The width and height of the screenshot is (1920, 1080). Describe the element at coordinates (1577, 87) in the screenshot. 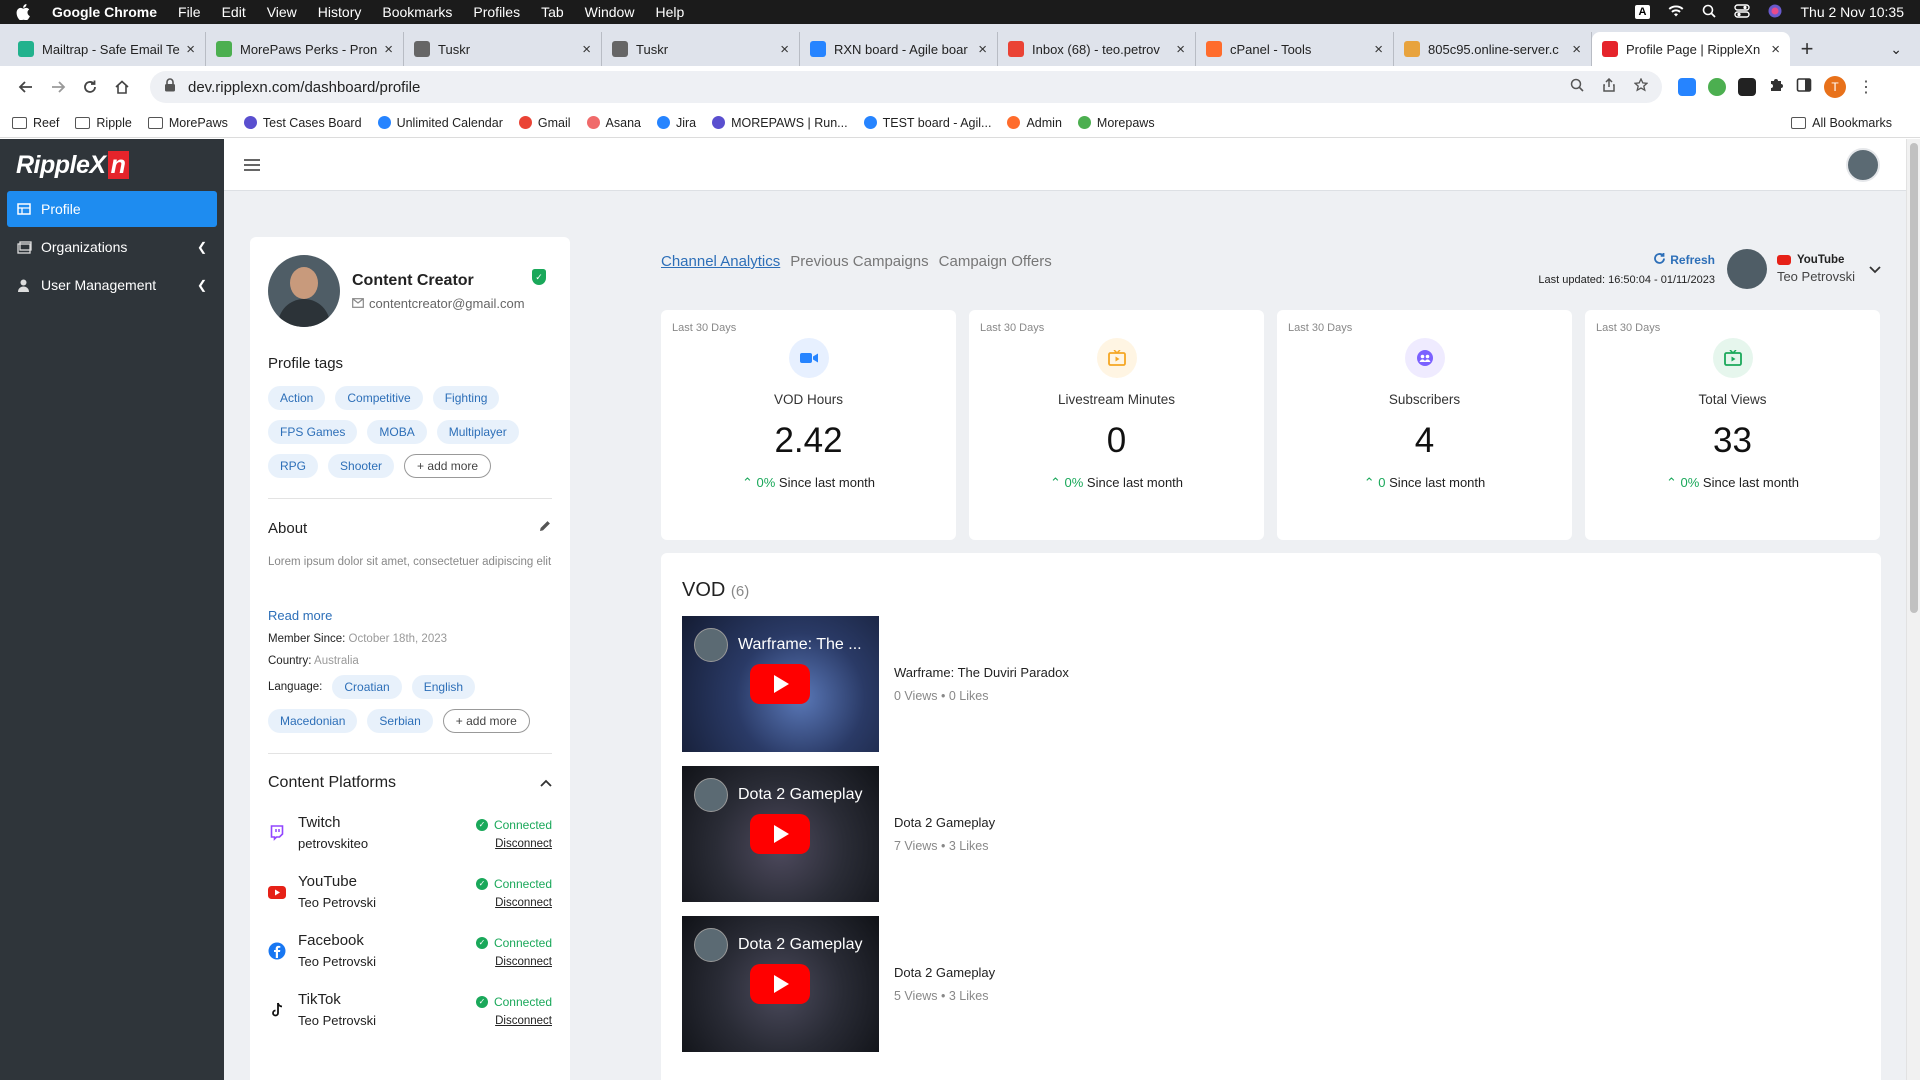

I see `zoom-icon` at that location.